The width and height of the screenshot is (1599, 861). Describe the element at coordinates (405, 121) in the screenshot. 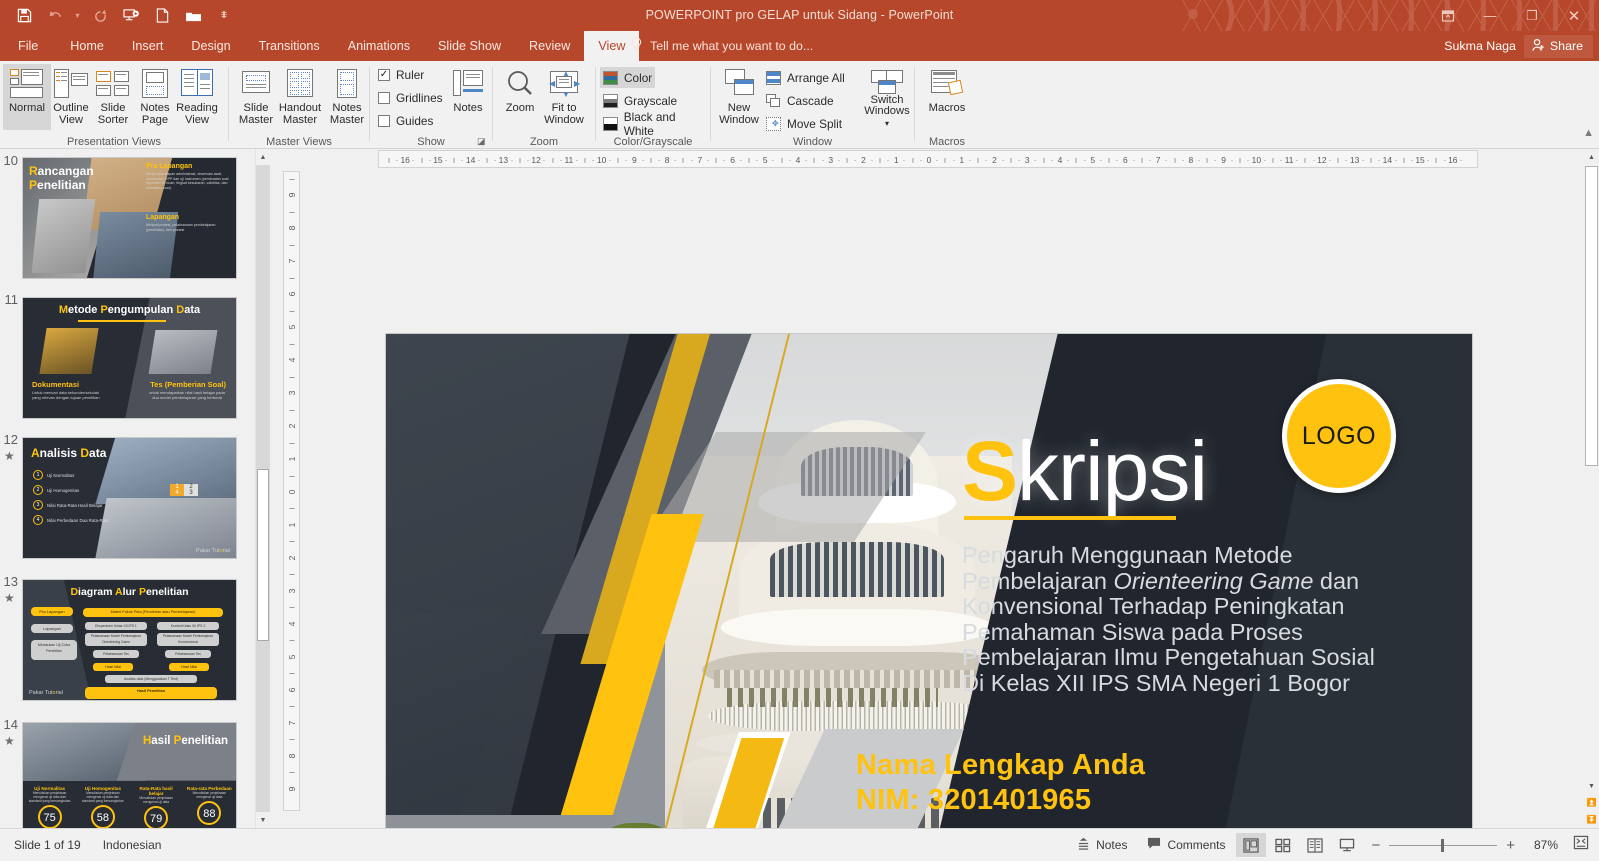

I see `guides-checkbox-row: Guides` at that location.